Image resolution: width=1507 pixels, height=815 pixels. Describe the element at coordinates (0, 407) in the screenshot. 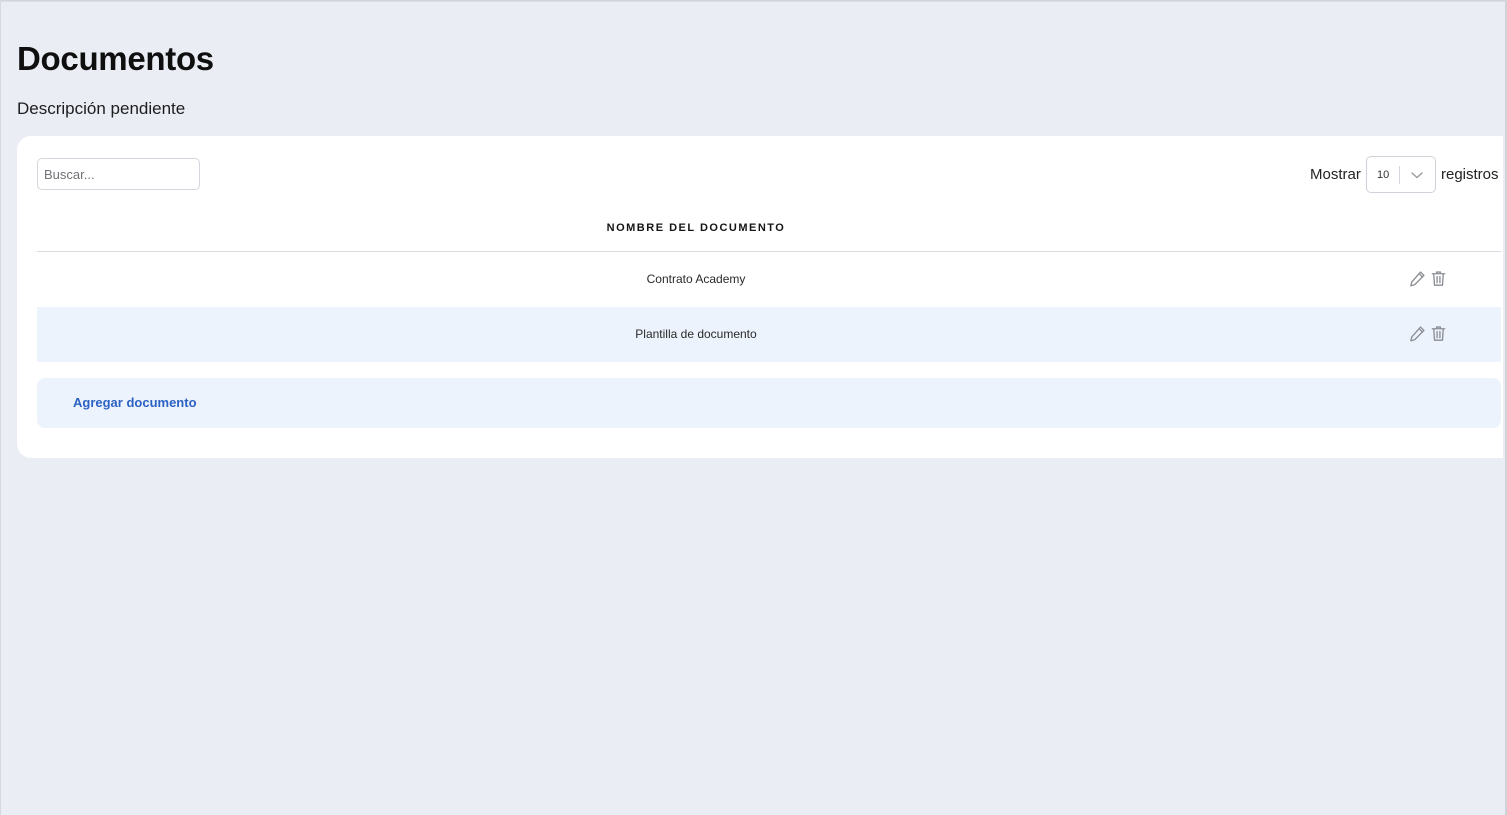

I see `window-left-edge` at that location.